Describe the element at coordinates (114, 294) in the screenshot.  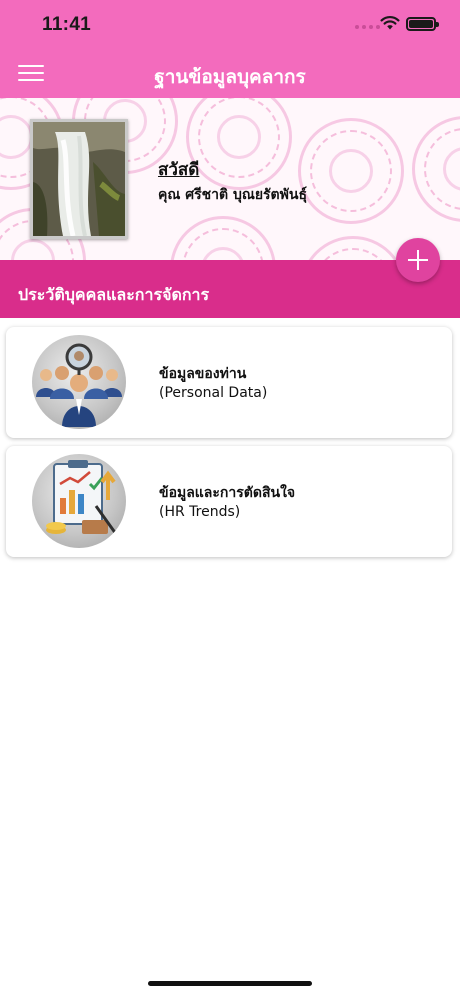
I see `section-title: ประวัติบุคคลและการจัดการ` at that location.